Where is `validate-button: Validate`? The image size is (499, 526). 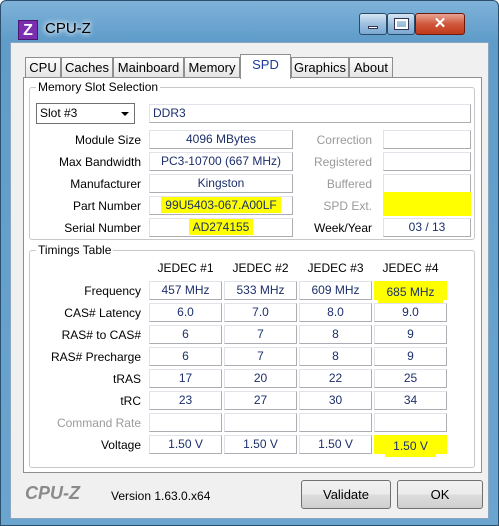
validate-button: Validate is located at coordinates (346, 494).